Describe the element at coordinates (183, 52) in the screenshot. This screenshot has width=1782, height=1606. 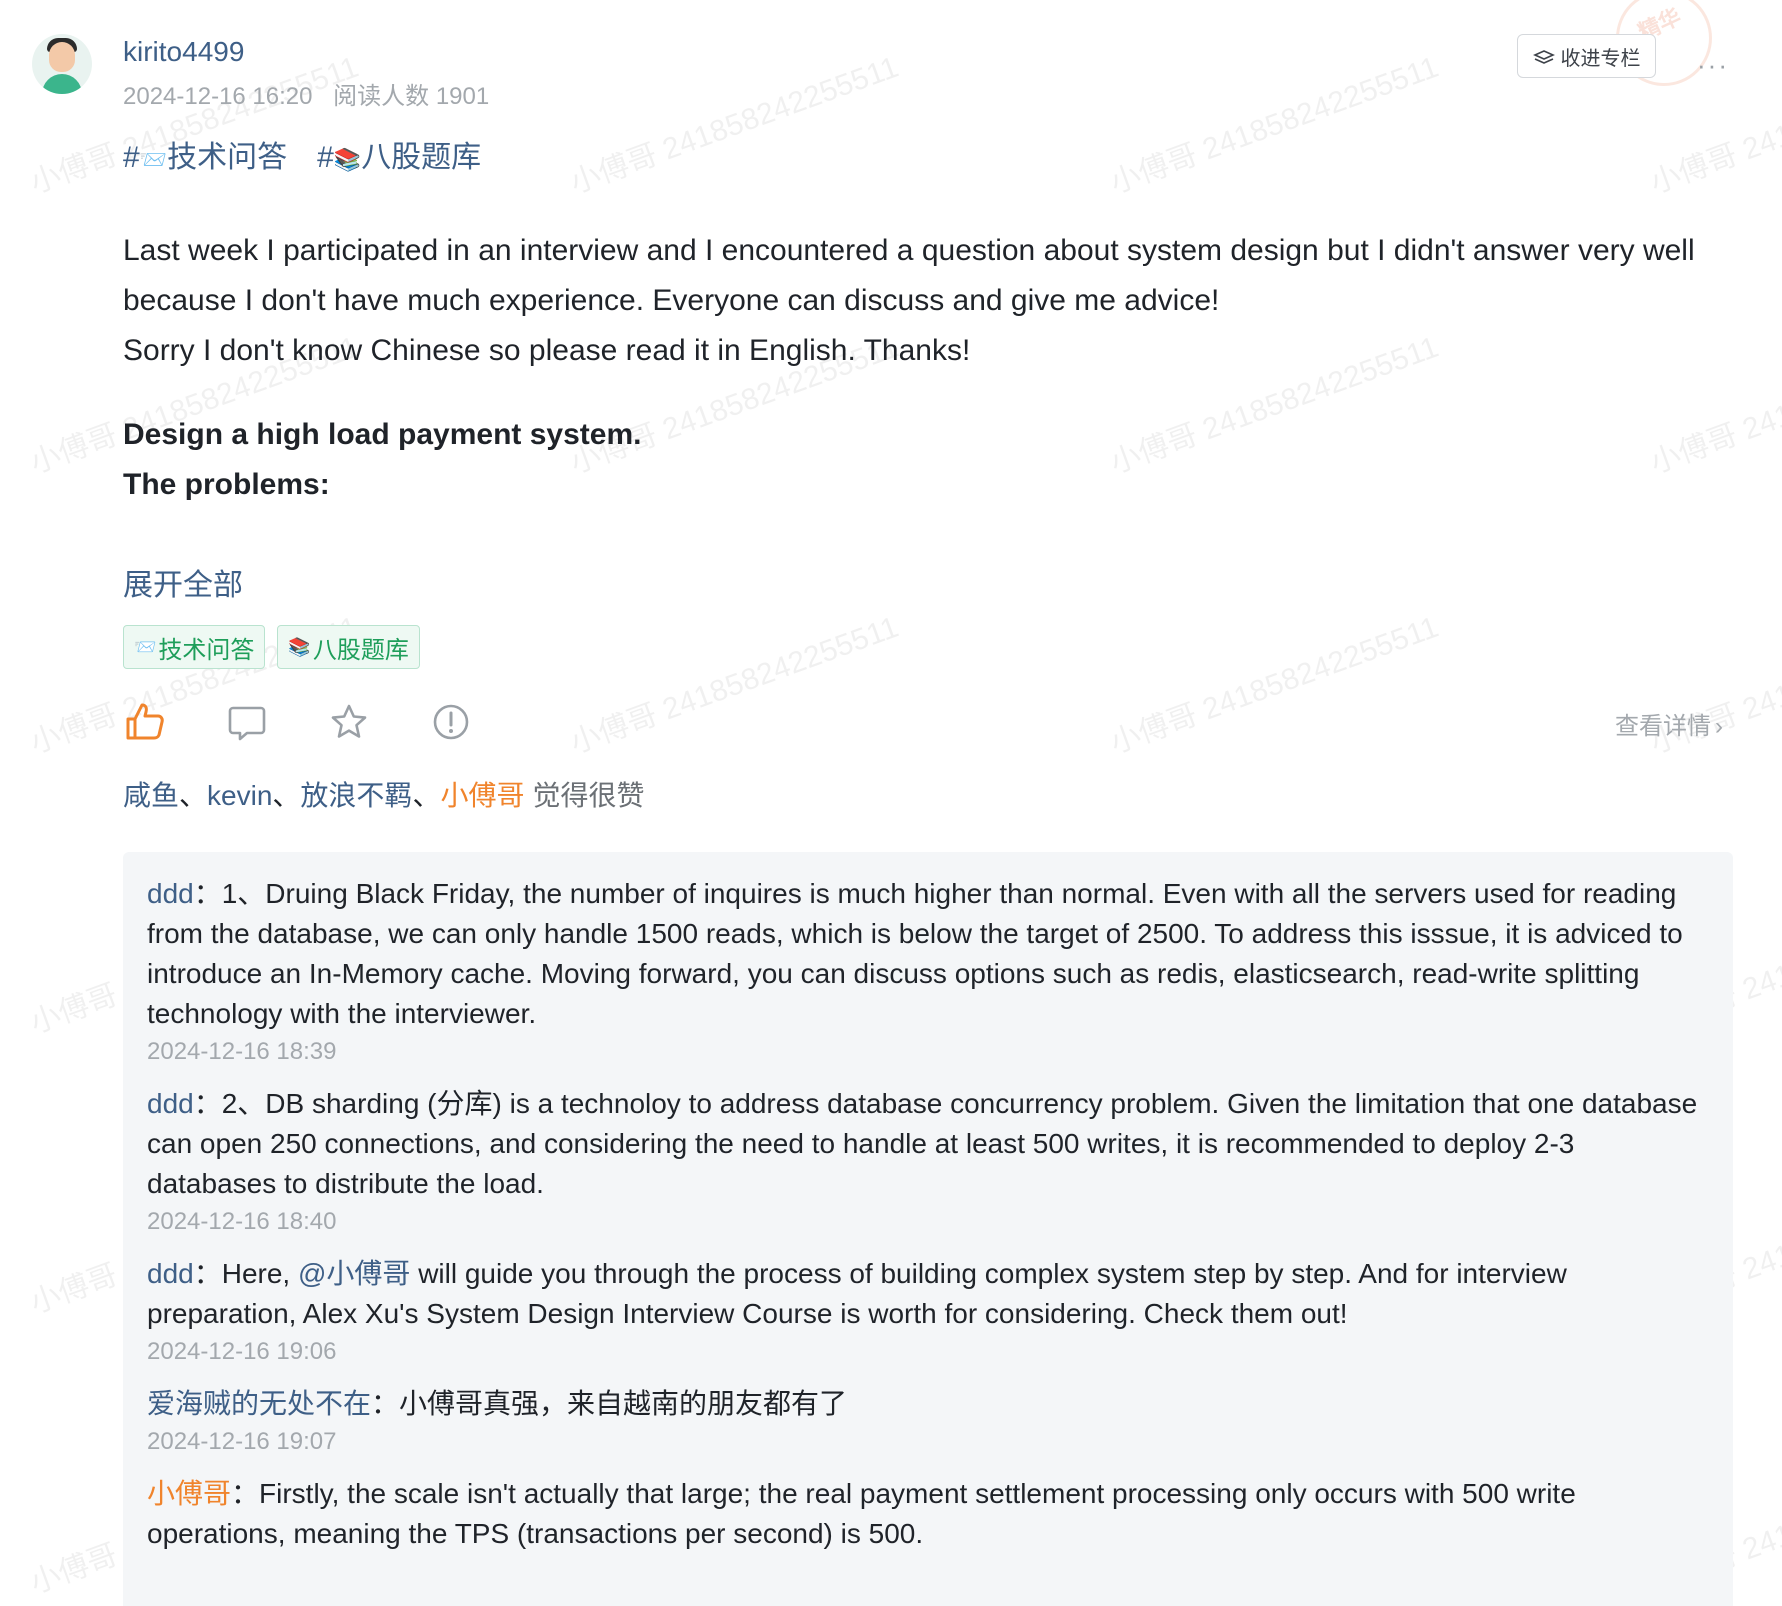
I see `author-username: kirito4499` at that location.